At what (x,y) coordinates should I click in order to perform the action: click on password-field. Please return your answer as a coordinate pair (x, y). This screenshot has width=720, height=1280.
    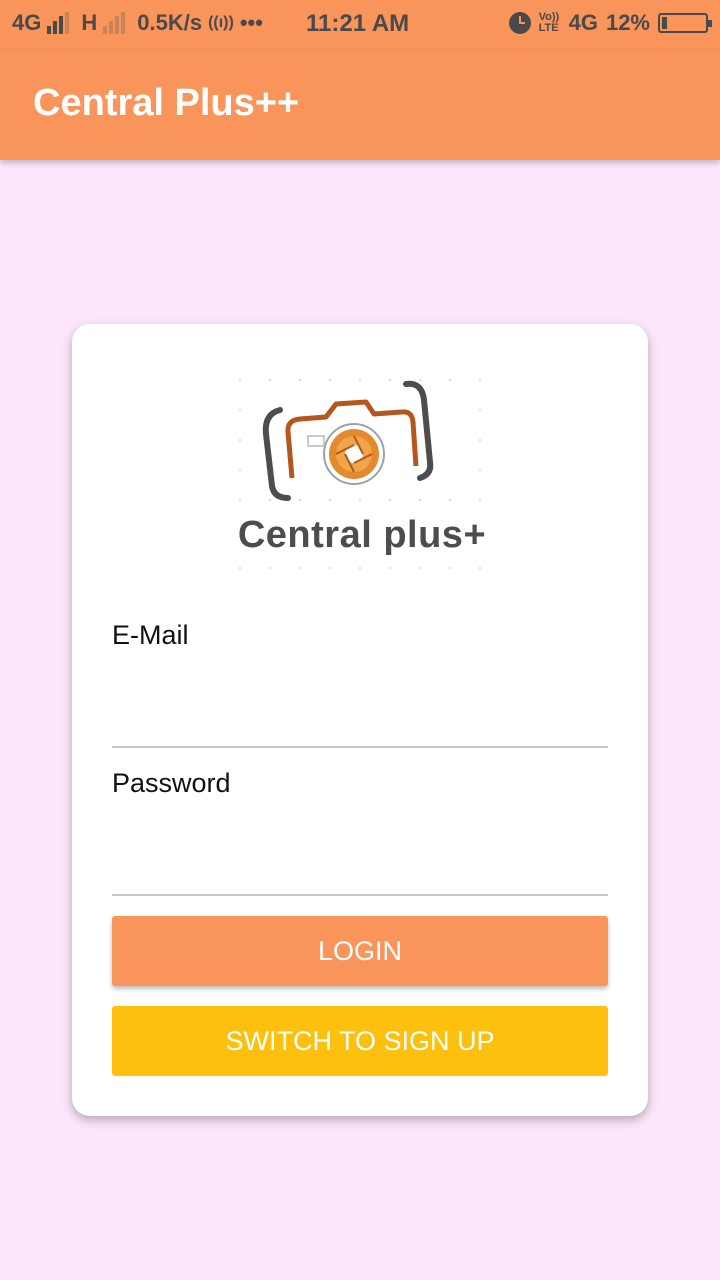
    Looking at the image, I should click on (360, 866).